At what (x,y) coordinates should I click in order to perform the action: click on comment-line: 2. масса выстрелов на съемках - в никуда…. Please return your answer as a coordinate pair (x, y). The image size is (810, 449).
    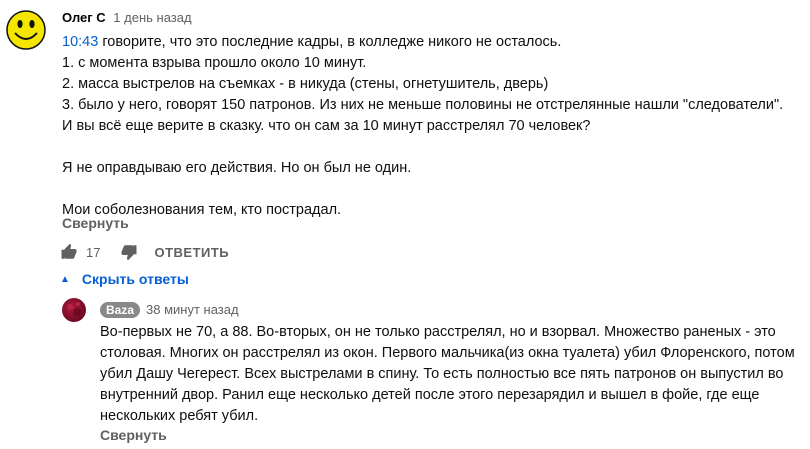
    Looking at the image, I should click on (305, 84).